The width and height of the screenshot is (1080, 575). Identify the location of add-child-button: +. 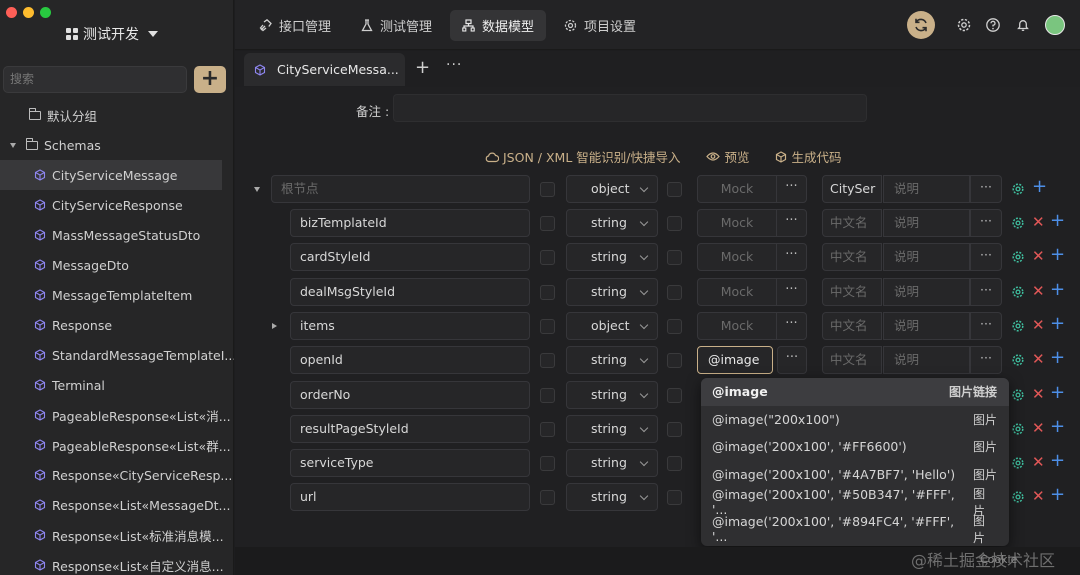
(1039, 186).